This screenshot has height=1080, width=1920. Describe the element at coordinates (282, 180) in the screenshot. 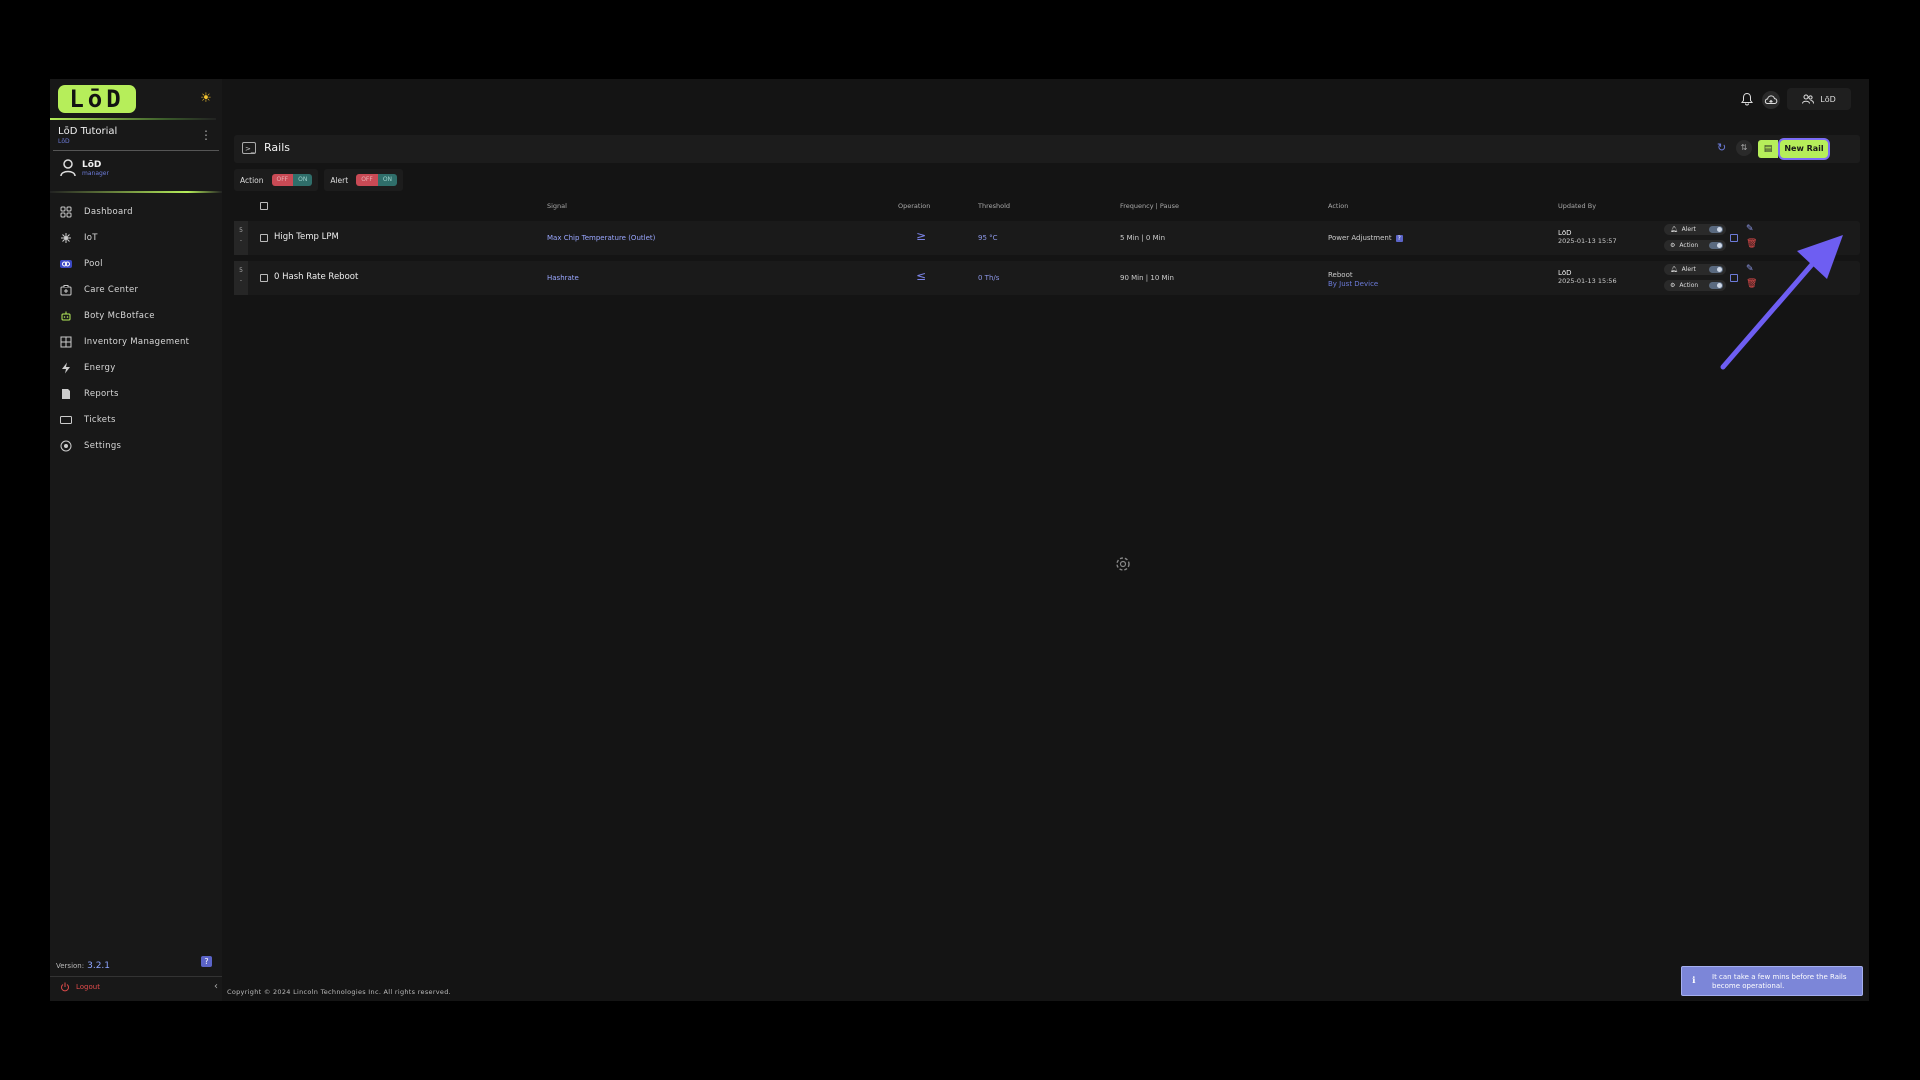

I see `action-off-option: OFF` at that location.